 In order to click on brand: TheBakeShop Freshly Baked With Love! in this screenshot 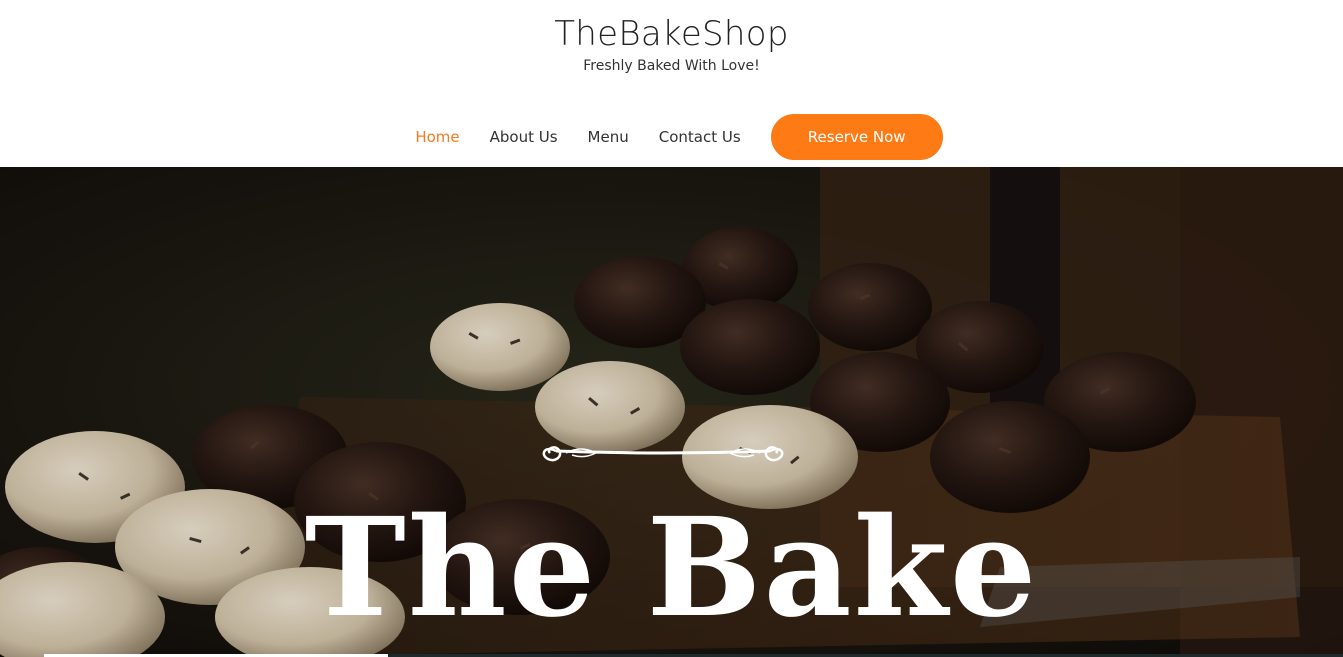, I will do `click(671, 43)`.